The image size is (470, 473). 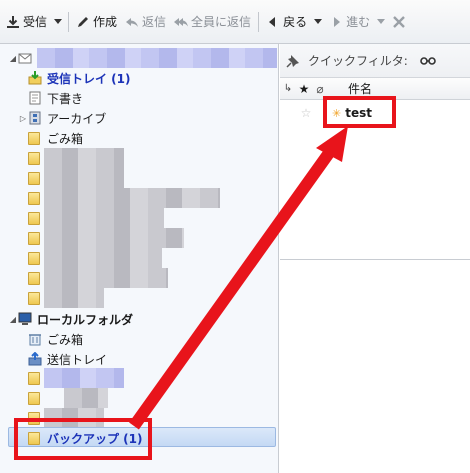 What do you see at coordinates (358, 22) in the screenshot?
I see `forward-label: 進む` at bounding box center [358, 22].